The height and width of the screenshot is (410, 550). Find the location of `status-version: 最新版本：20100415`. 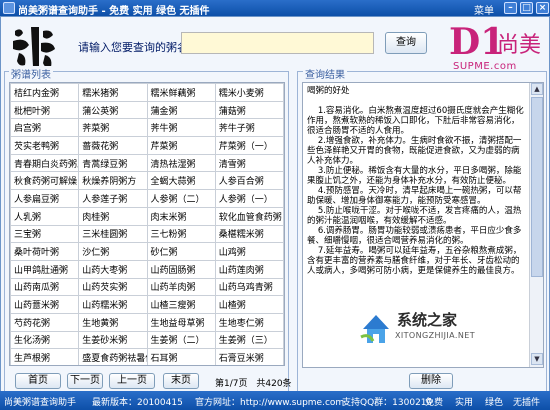

status-version: 最新版本：20100415 is located at coordinates (137, 403).